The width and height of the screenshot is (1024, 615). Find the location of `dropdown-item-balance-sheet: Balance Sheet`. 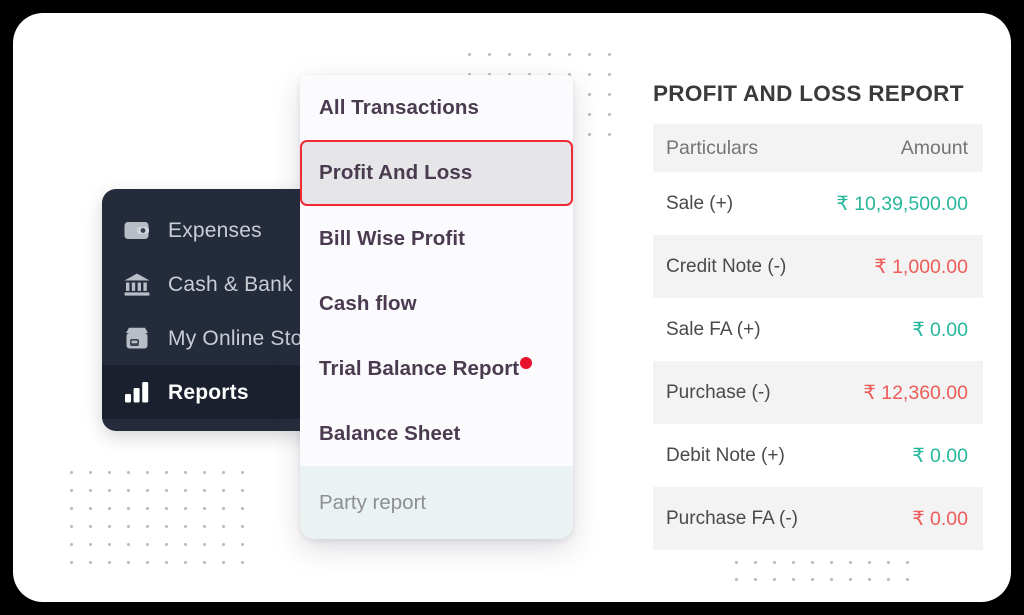

dropdown-item-balance-sheet: Balance Sheet is located at coordinates (436, 433).